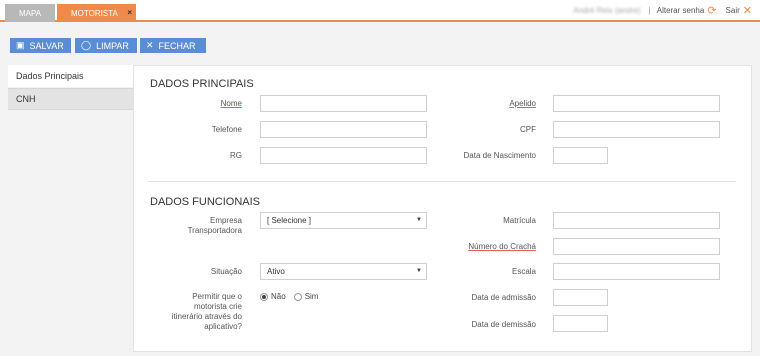 The image size is (760, 356). What do you see at coordinates (636, 271) in the screenshot?
I see `escala-input` at bounding box center [636, 271].